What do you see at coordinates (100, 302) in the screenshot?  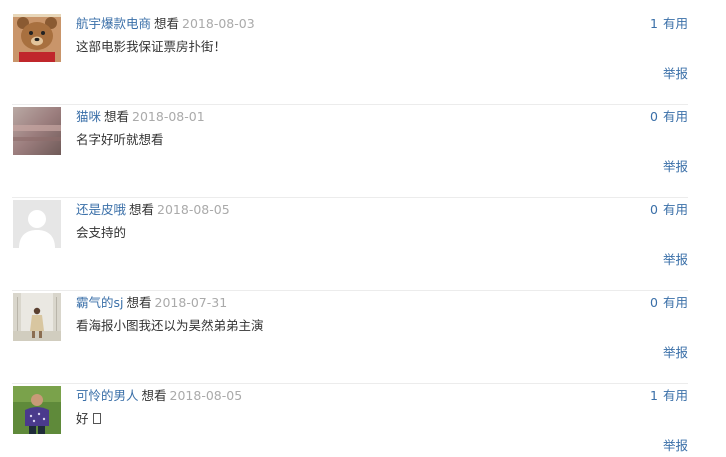 I see `username-link: 霸气的sj` at bounding box center [100, 302].